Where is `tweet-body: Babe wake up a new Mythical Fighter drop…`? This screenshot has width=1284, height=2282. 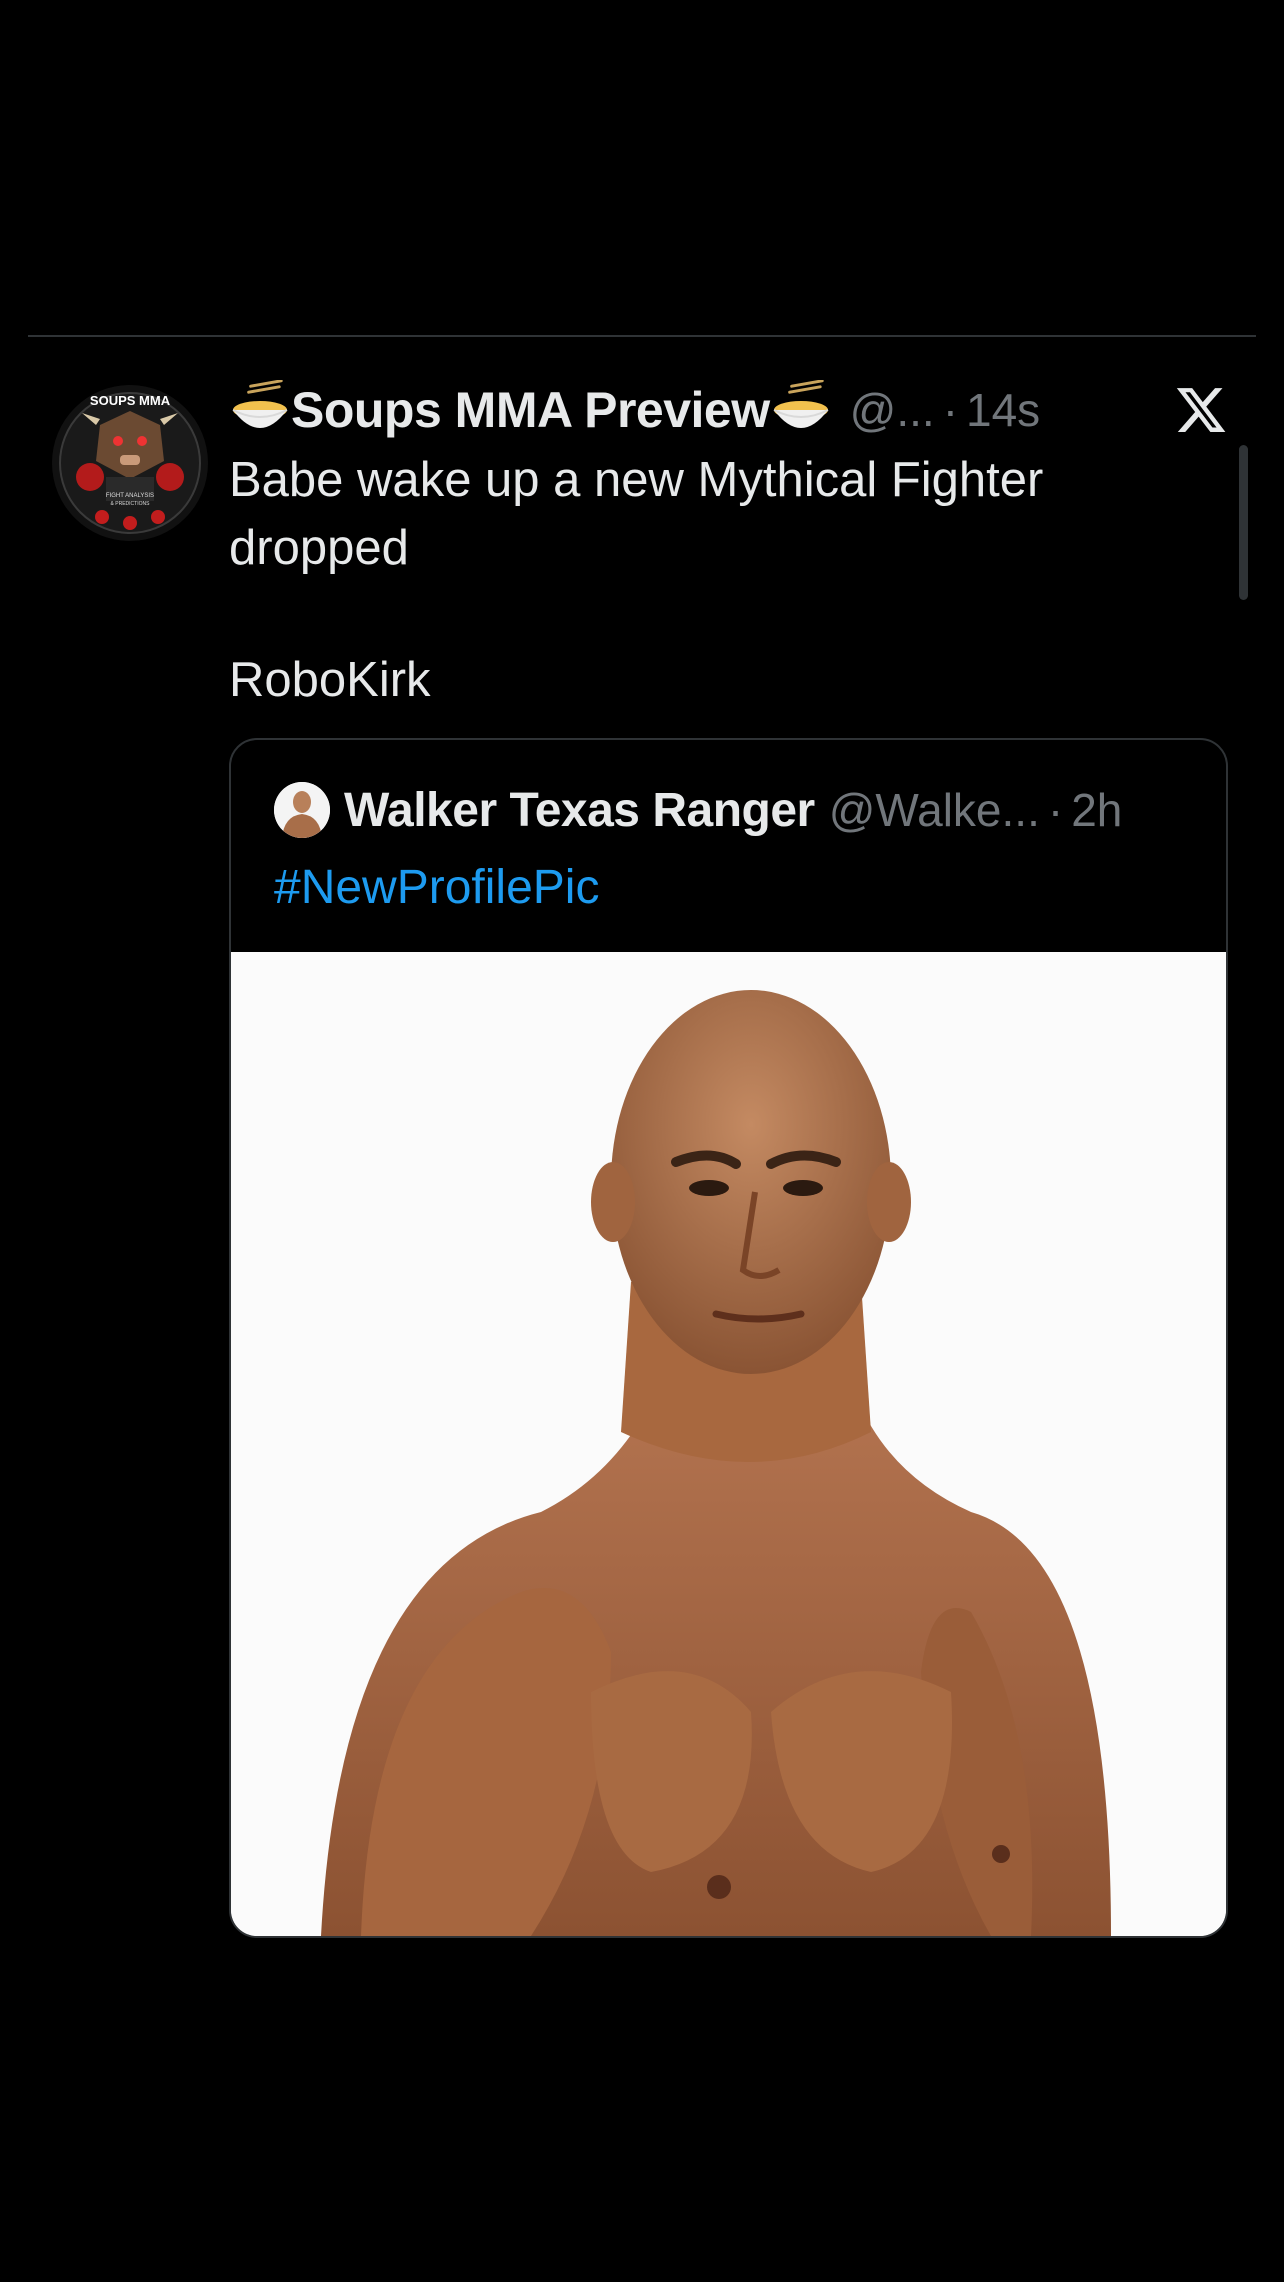 tweet-body: Babe wake up a new Mythical Fighter drop… is located at coordinates (699, 580).